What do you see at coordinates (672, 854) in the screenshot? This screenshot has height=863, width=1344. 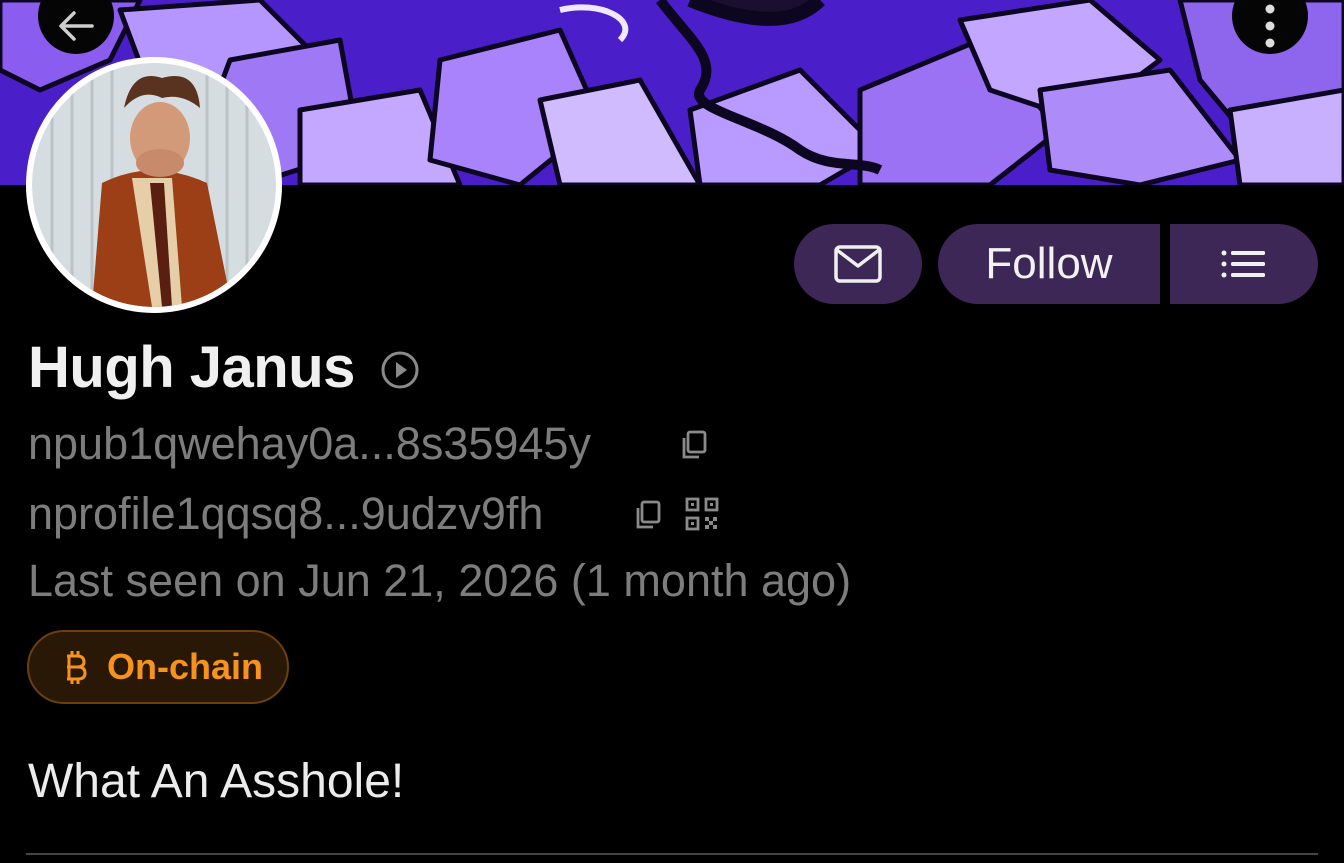 I see `divider` at bounding box center [672, 854].